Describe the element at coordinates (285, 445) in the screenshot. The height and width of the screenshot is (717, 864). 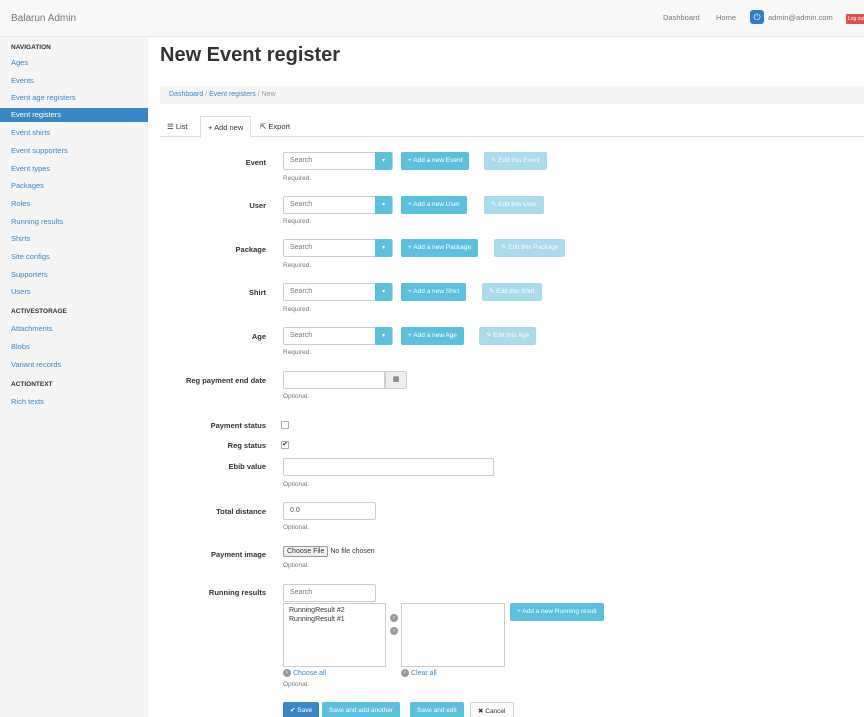
I see `reg-status-checkbox: ✔` at that location.